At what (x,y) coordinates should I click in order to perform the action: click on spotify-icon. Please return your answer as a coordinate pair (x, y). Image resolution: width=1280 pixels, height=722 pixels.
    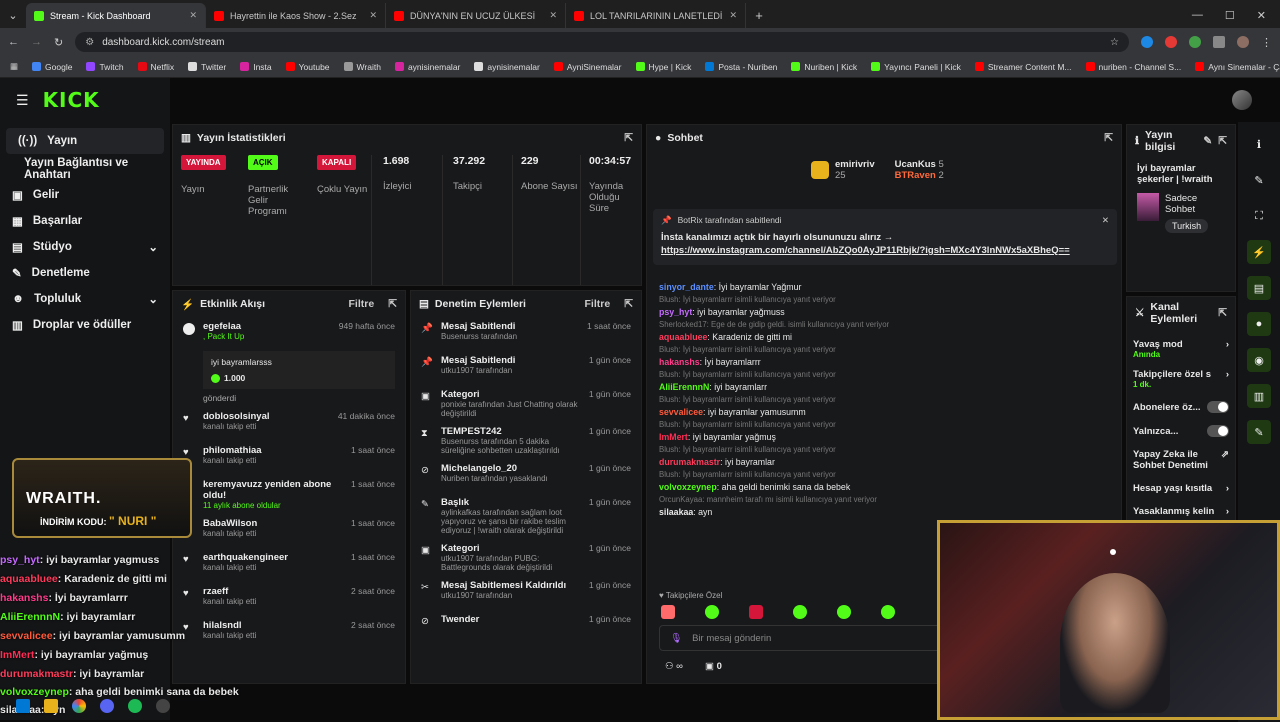
    Looking at the image, I should click on (135, 706).